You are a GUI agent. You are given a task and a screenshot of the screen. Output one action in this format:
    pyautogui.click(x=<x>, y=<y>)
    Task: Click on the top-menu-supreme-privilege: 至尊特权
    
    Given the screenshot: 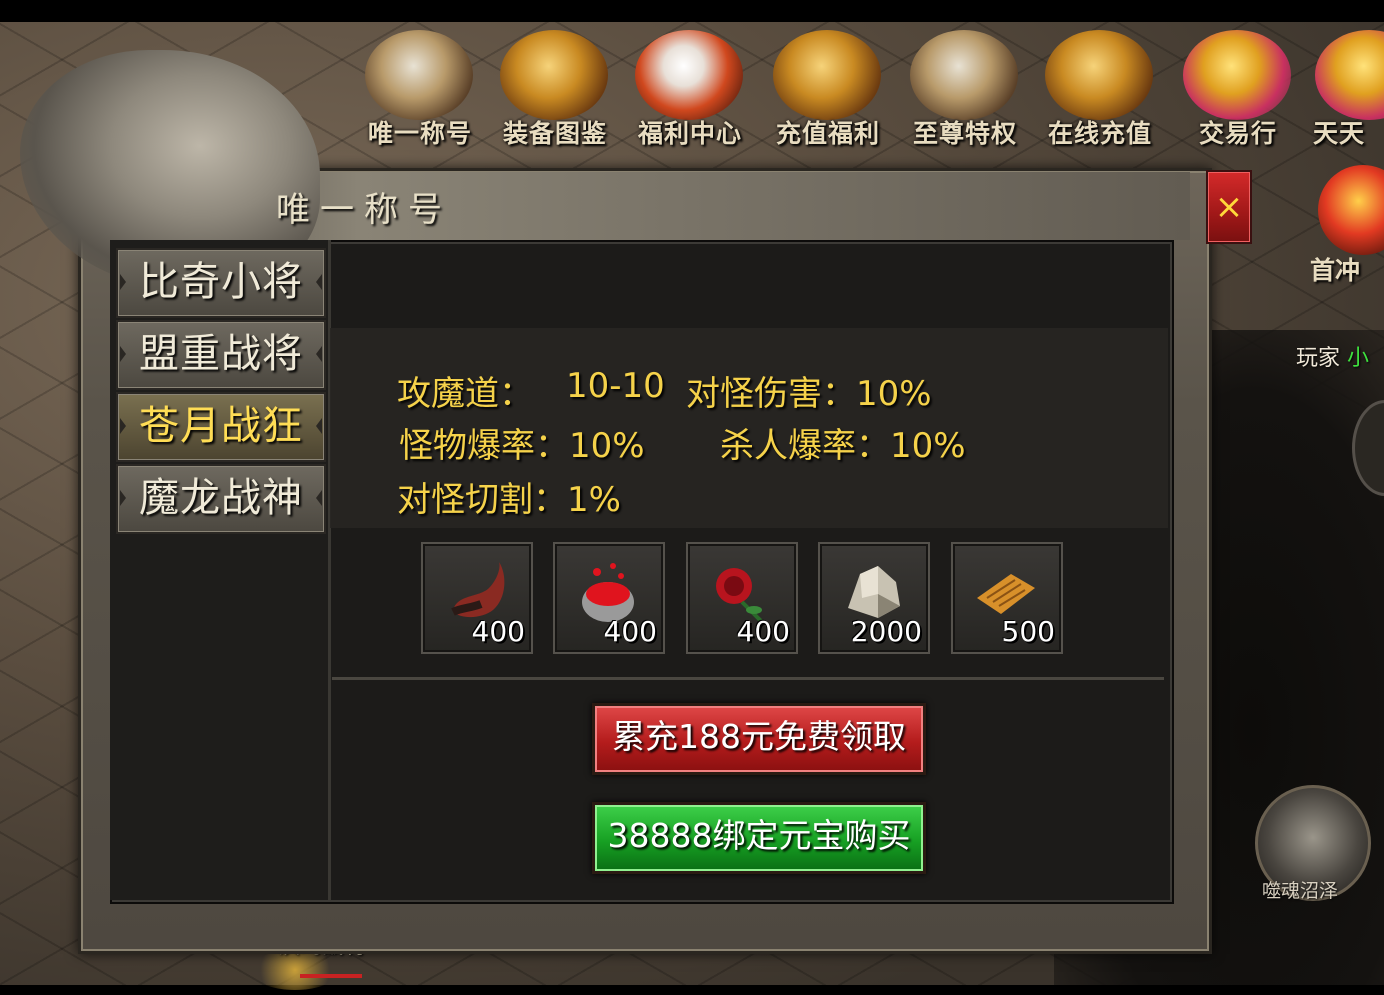 What is the action you would take?
    pyautogui.click(x=965, y=91)
    